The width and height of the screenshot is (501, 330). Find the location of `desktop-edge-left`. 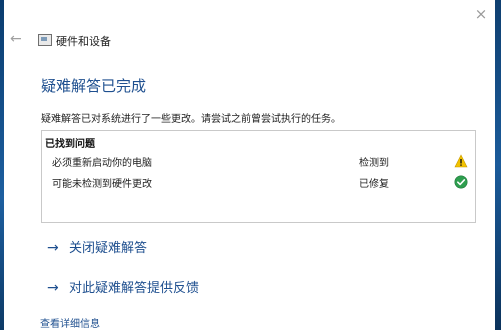

desktop-edge-left is located at coordinates (2, 165).